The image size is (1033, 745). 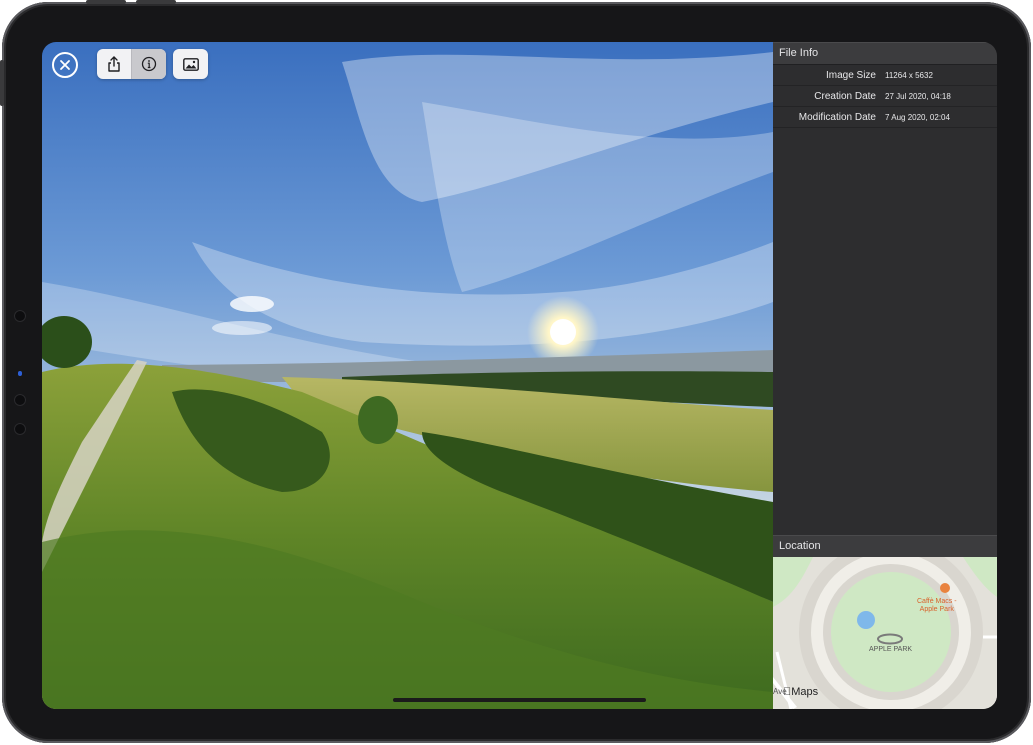 I want to click on cafe-label-line1: Caffè Macs -, so click(x=937, y=601).